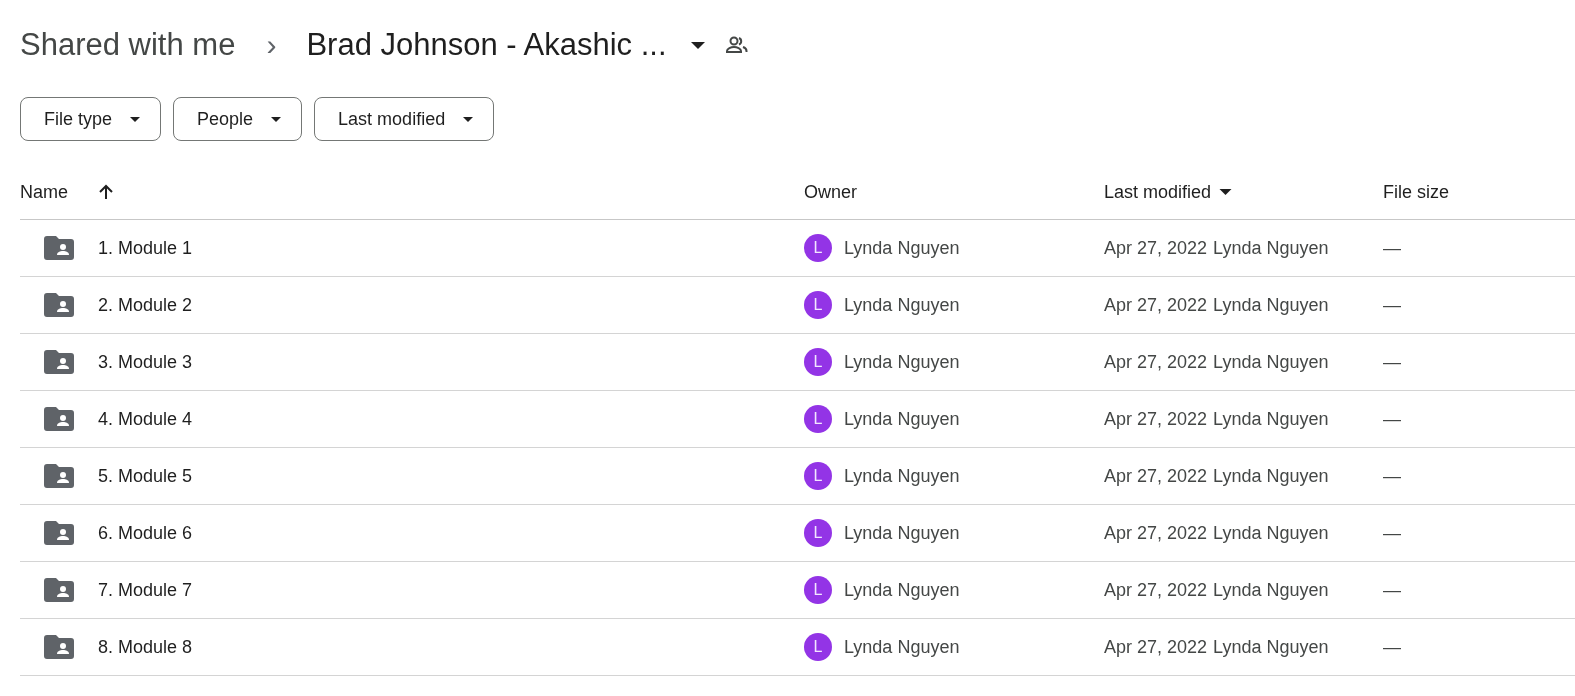 The height and width of the screenshot is (696, 1575). I want to click on breadcrumb-link: Shared with me, so click(128, 45).